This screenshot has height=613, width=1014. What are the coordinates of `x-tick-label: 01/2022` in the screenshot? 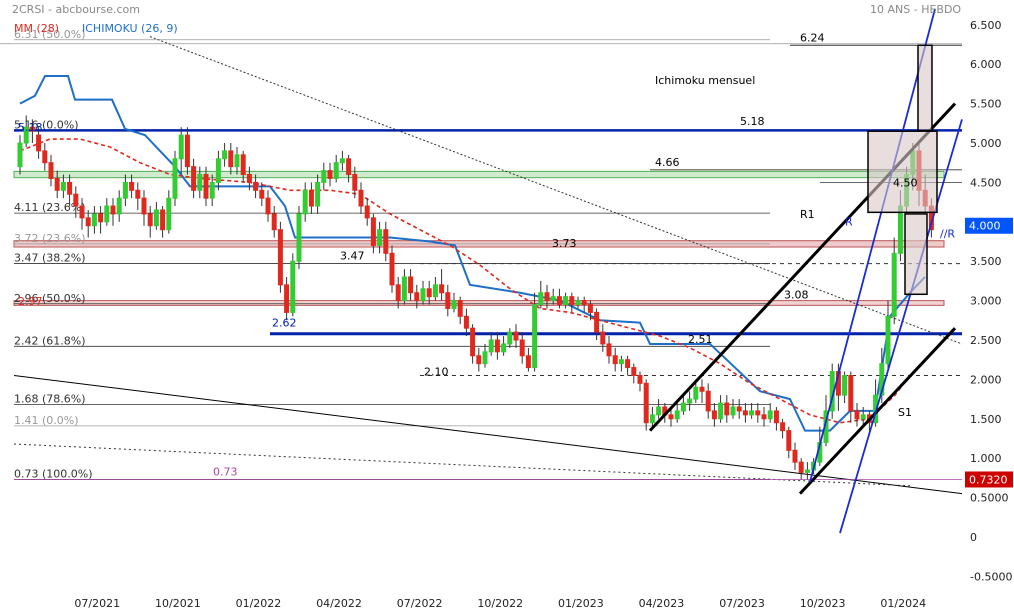 It's located at (259, 603).